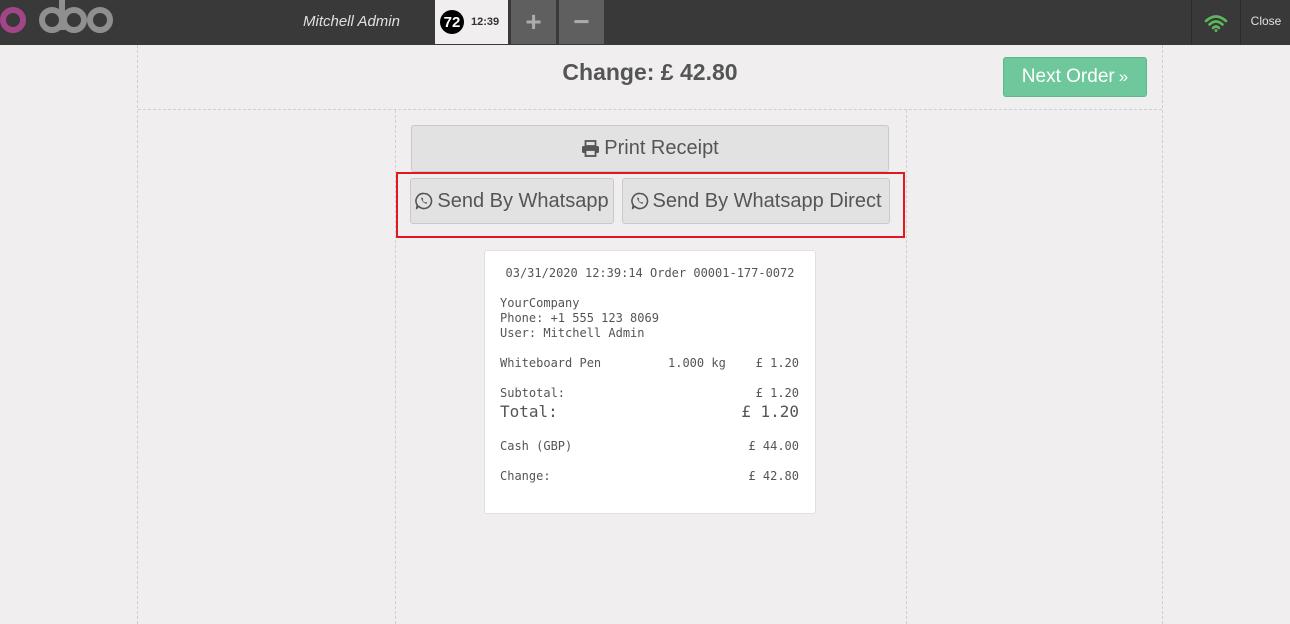 Image resolution: width=1290 pixels, height=624 pixels. Describe the element at coordinates (650, 273) in the screenshot. I see `receipt-header-line: 03/31/2020 12:39:14 Order 00001-177-0072` at that location.